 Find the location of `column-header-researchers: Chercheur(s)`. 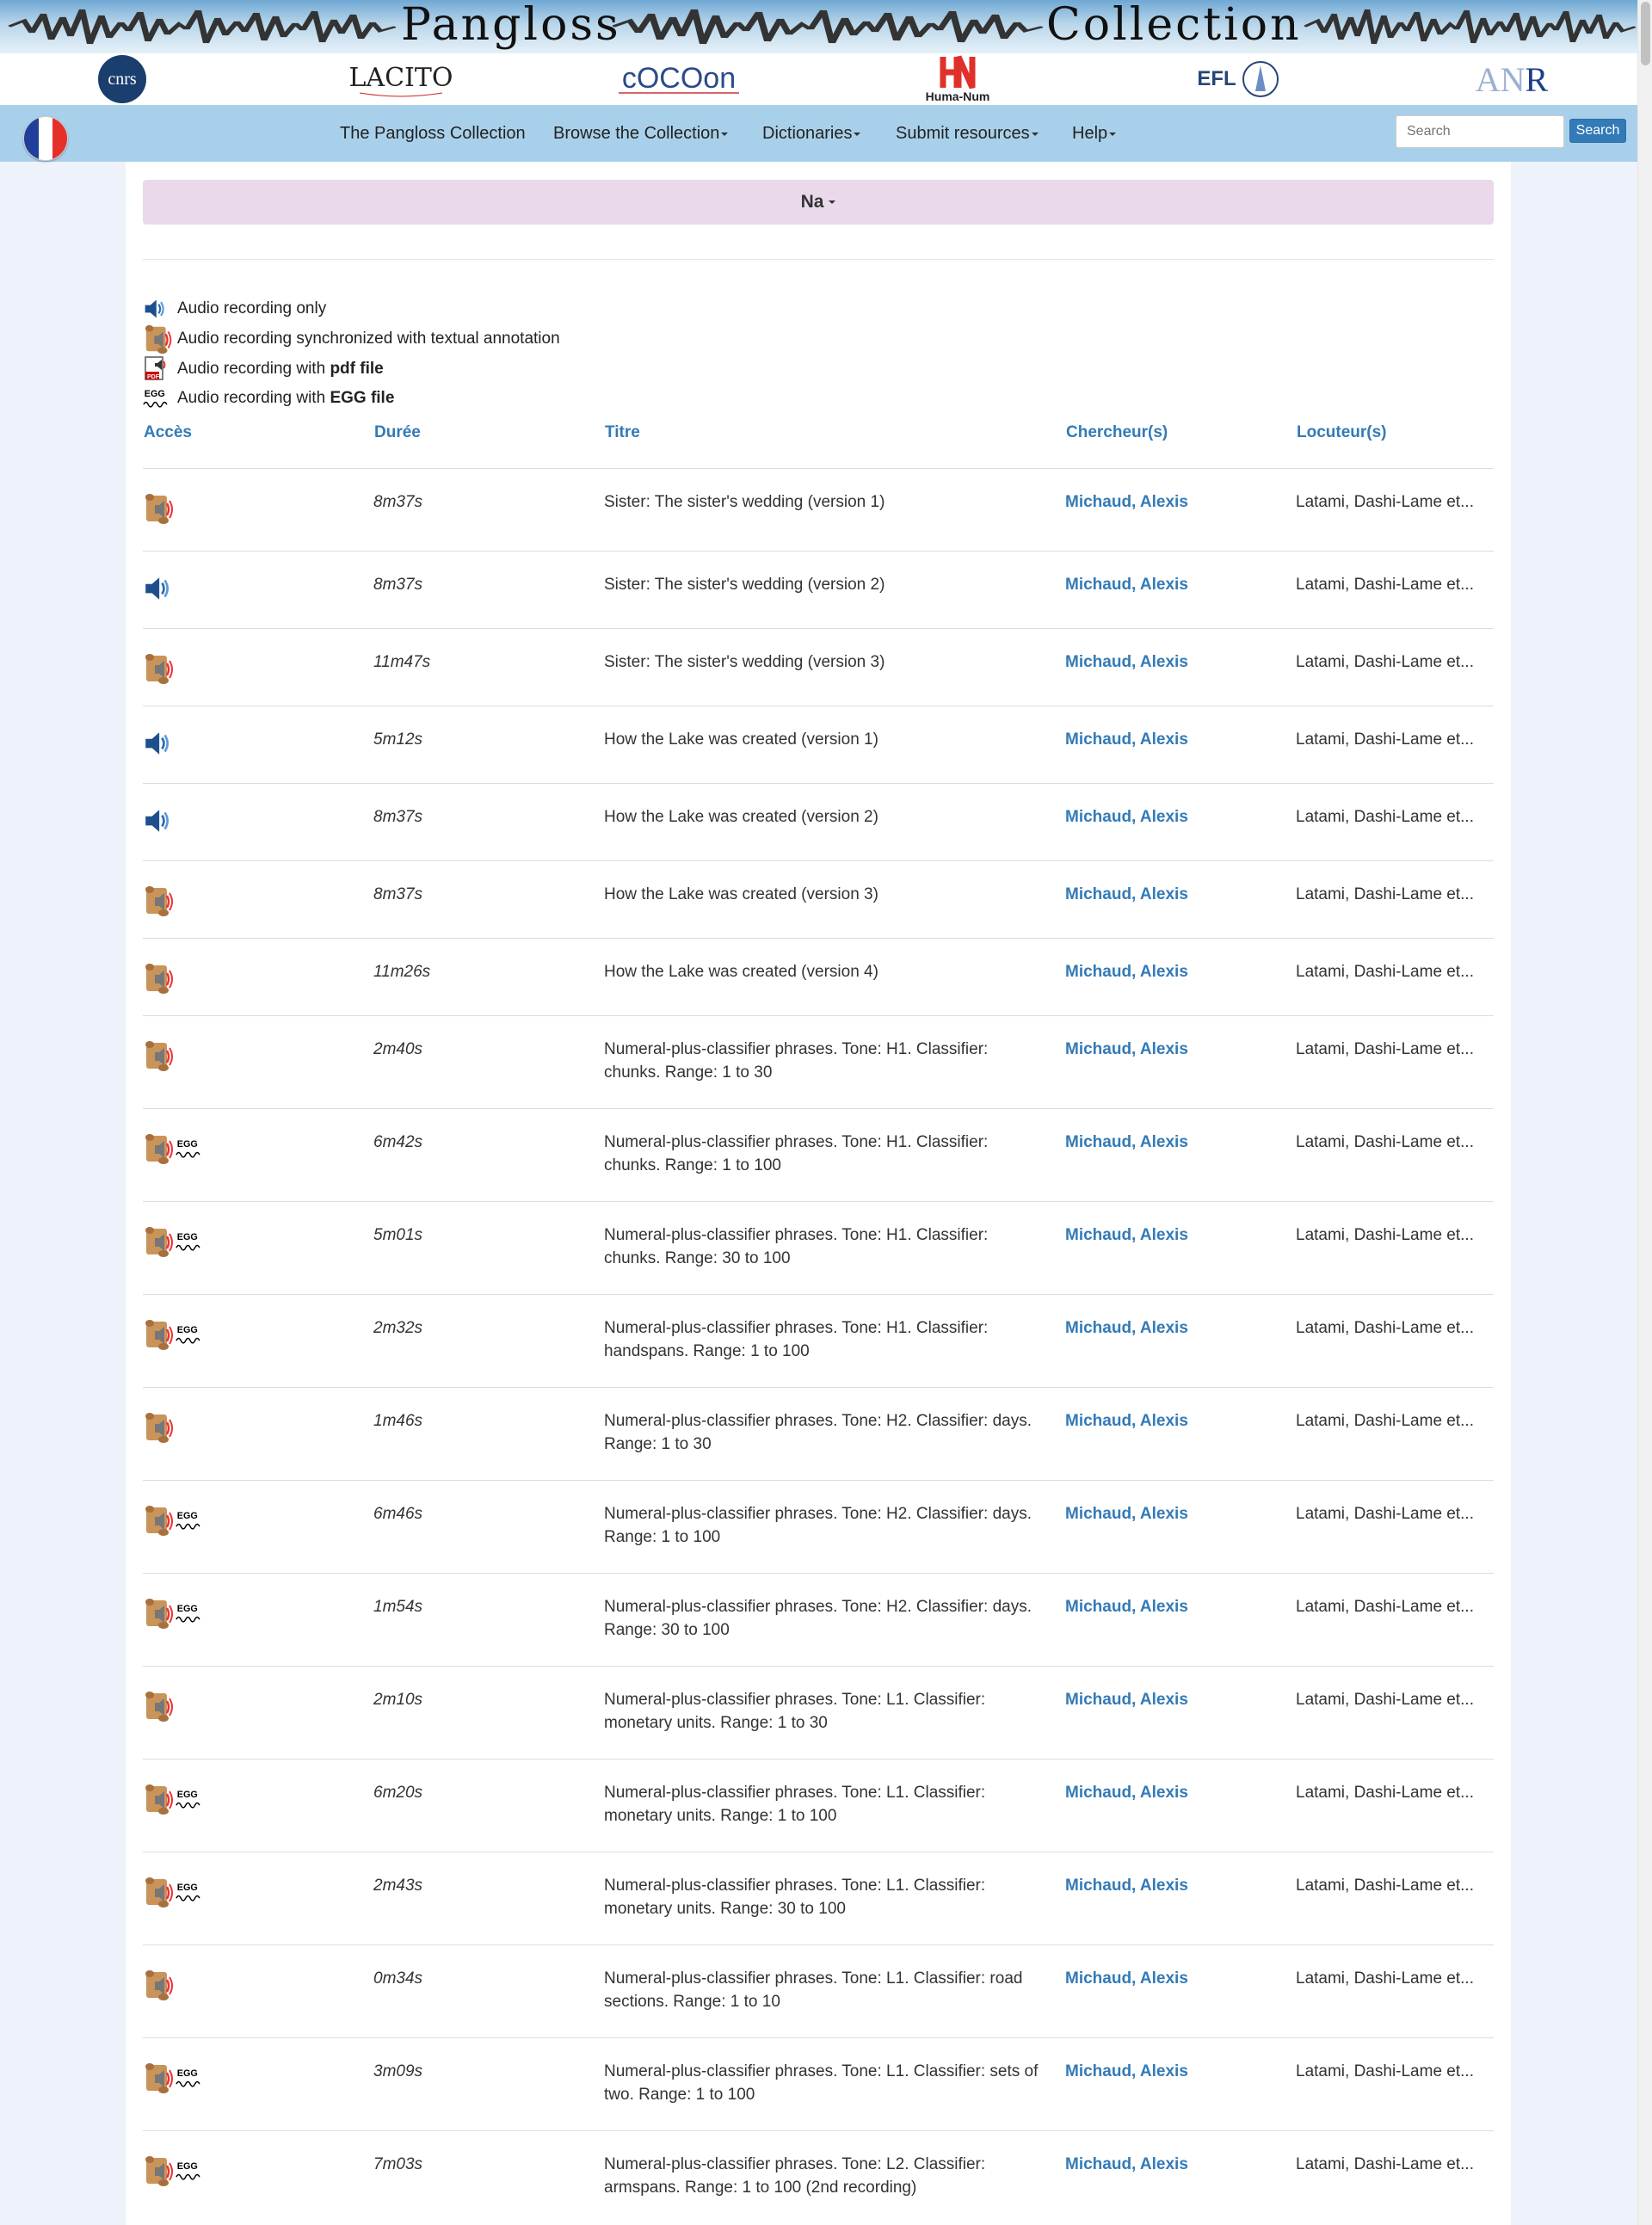

column-header-researchers: Chercheur(s) is located at coordinates (1117, 433).